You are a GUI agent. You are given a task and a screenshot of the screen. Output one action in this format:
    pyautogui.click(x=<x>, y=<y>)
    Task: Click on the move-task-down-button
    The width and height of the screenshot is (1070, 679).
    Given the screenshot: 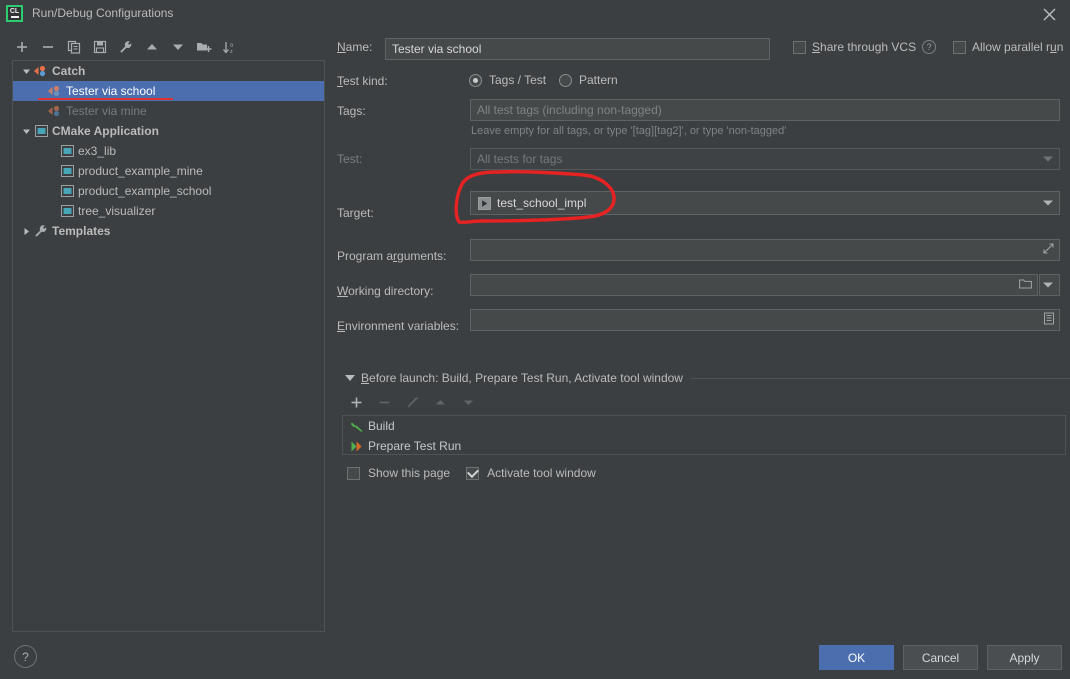 What is the action you would take?
    pyautogui.click(x=468, y=402)
    